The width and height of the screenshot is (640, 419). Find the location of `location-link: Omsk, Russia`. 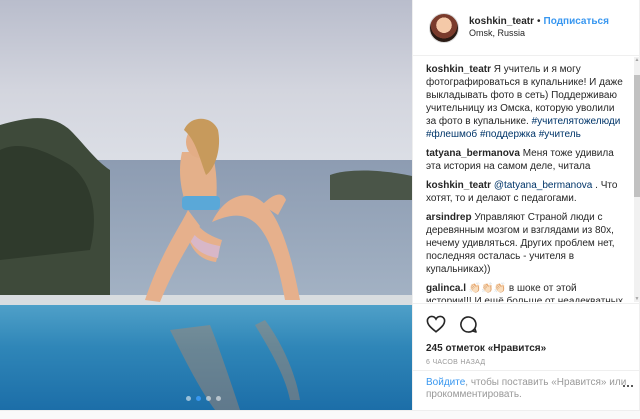

location-link: Omsk, Russia is located at coordinates (539, 33).